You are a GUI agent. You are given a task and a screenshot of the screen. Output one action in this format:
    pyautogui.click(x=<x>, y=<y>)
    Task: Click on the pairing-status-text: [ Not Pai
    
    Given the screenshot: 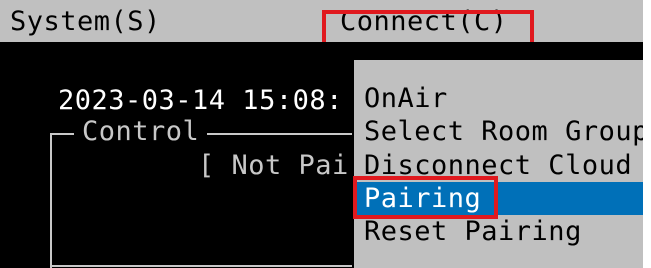 What is the action you would take?
    pyautogui.click(x=273, y=165)
    